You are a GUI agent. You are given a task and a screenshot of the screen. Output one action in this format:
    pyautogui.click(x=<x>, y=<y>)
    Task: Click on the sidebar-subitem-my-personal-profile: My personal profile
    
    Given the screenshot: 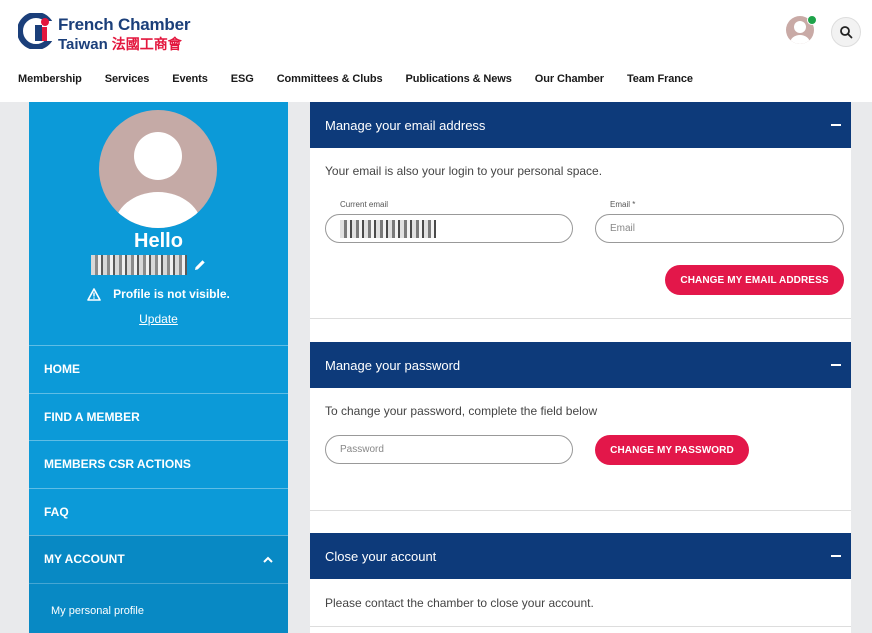 What is the action you would take?
    pyautogui.click(x=158, y=607)
    